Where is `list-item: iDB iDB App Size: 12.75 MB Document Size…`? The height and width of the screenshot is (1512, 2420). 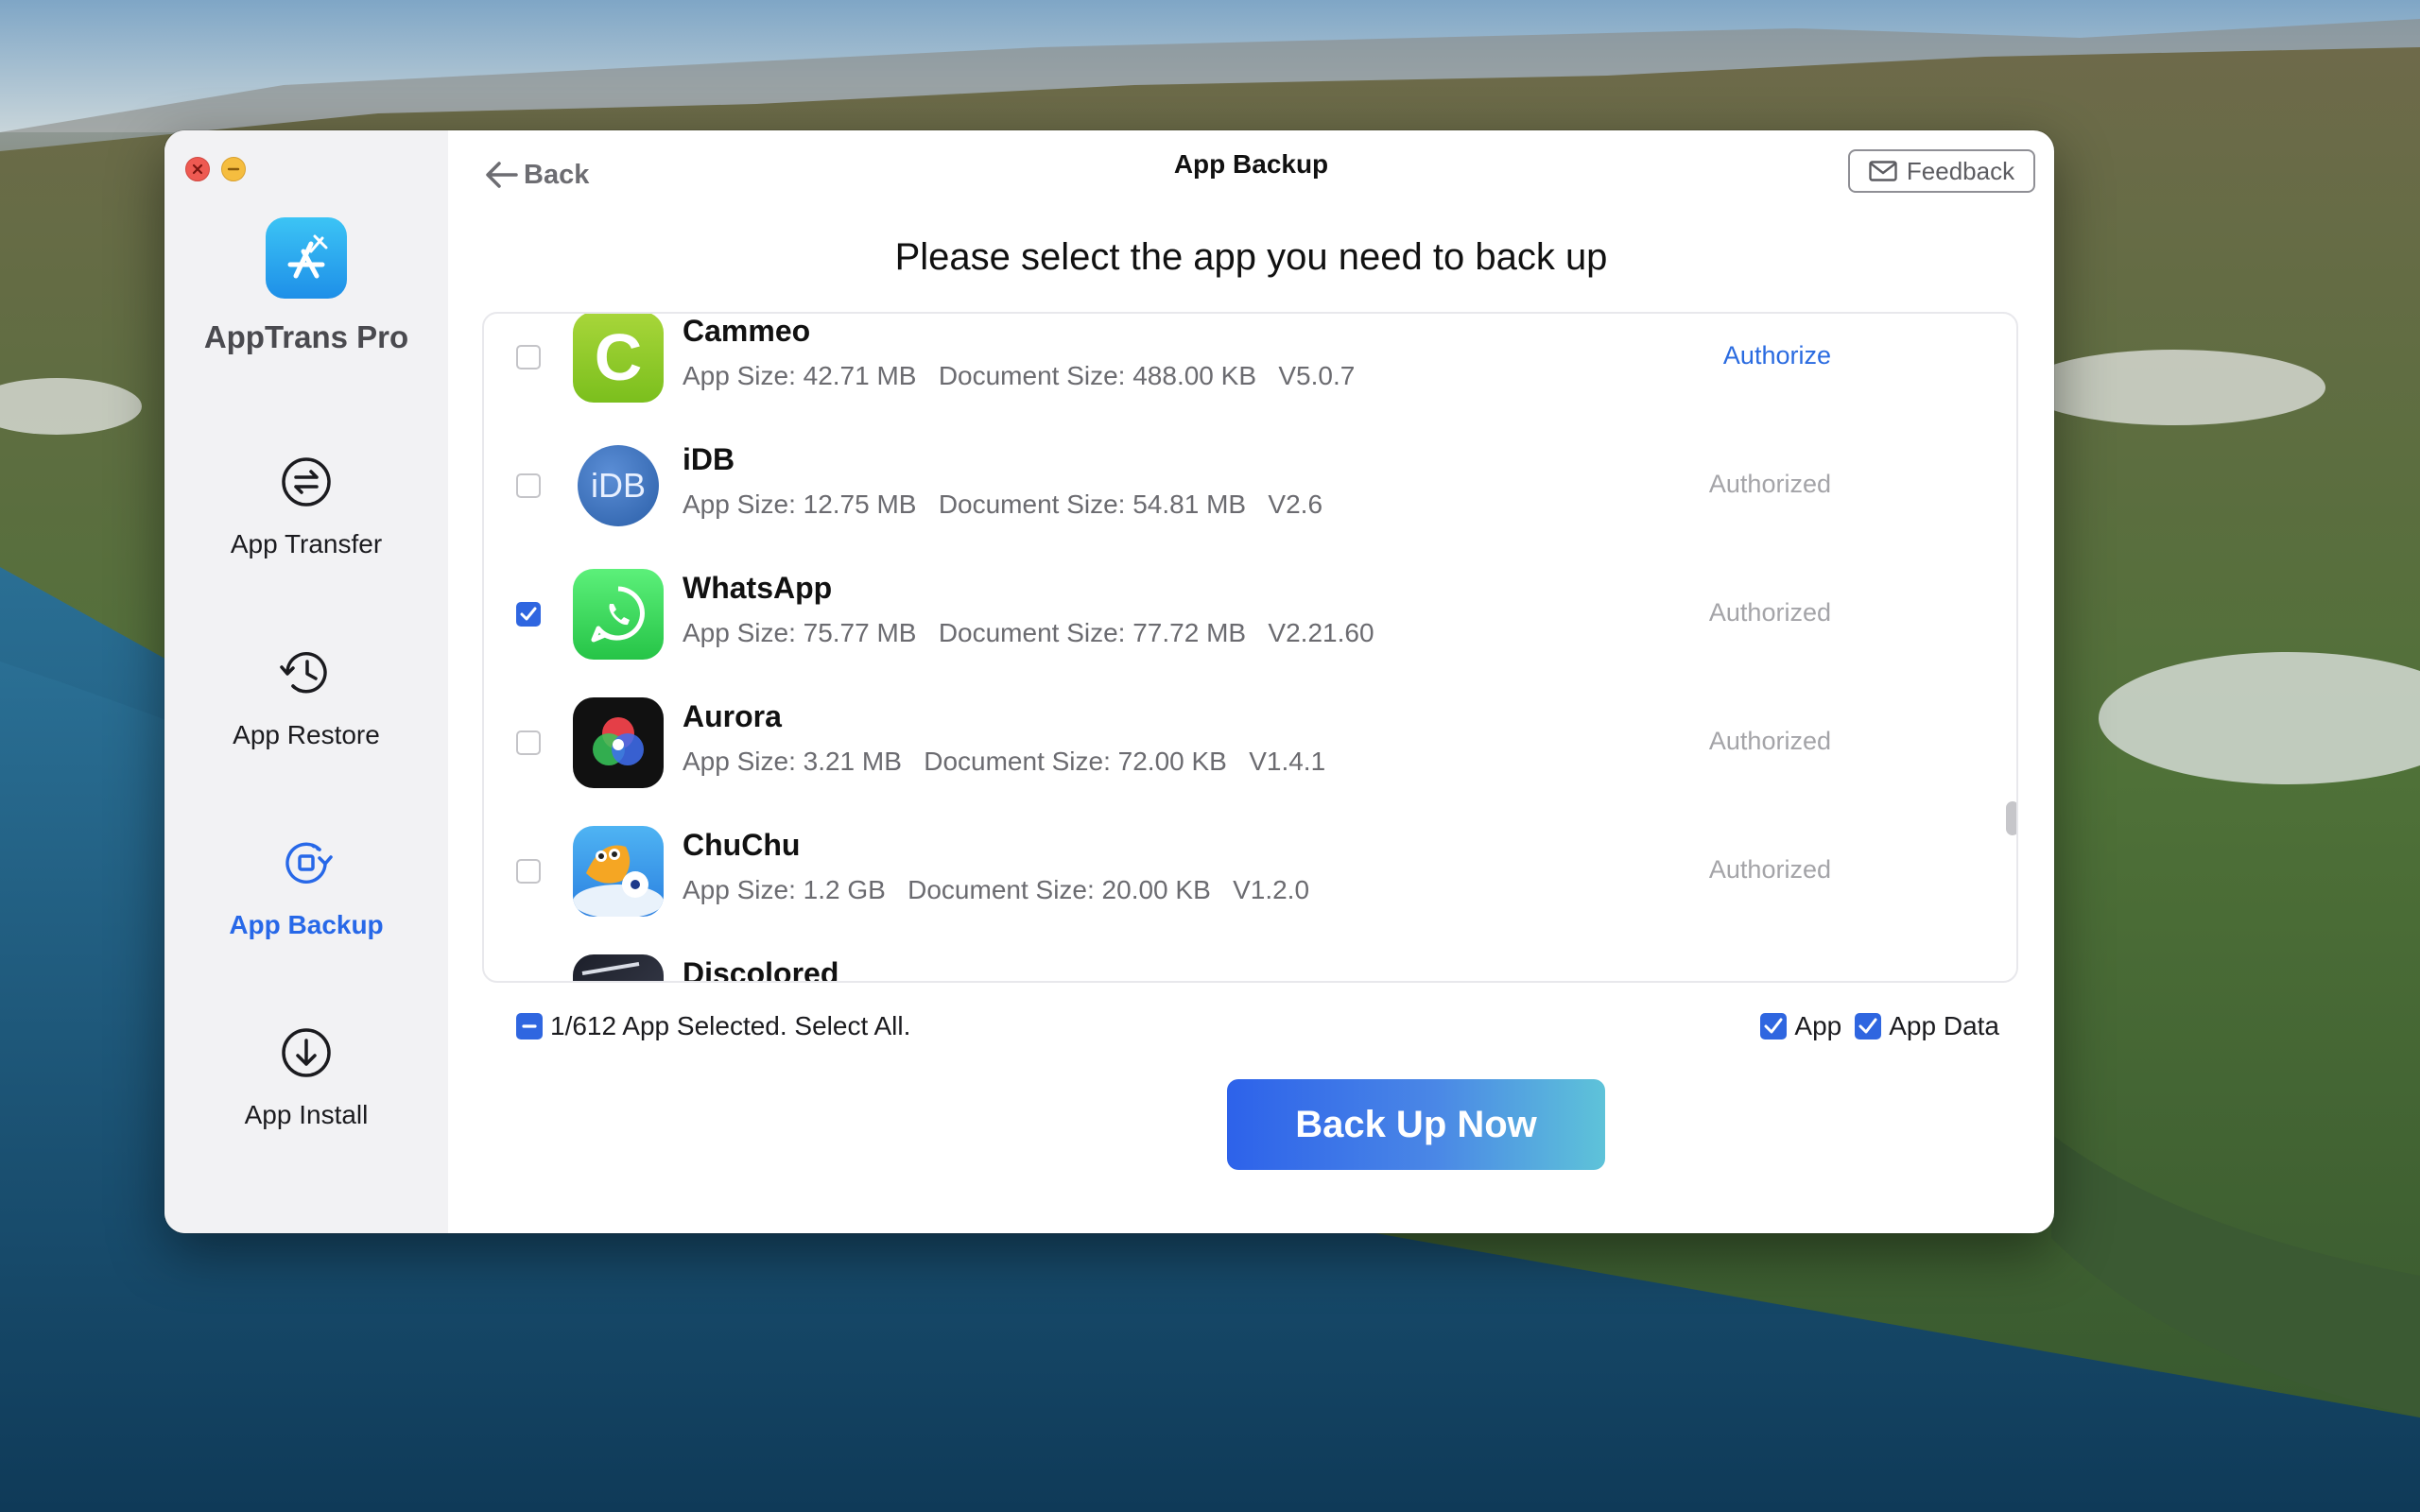 list-item: iDB iDB App Size: 12.75 MB Document Size… is located at coordinates (1250, 485).